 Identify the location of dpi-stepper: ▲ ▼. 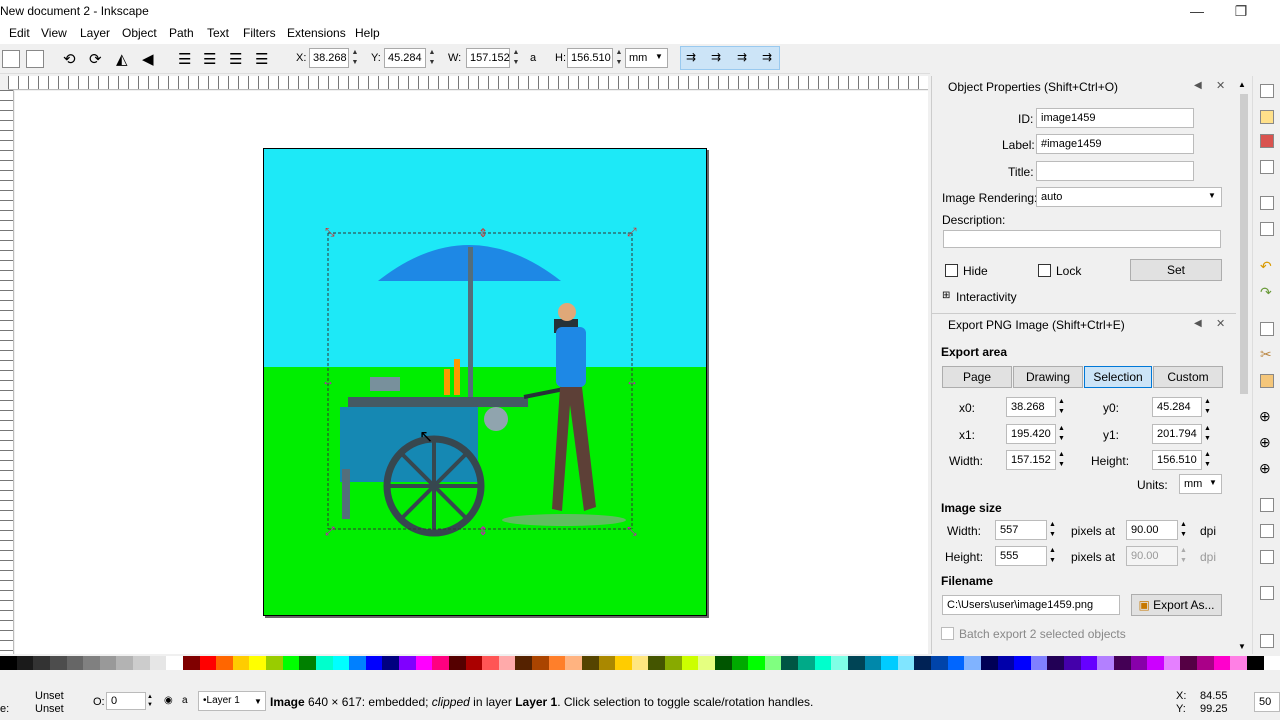
(1183, 530).